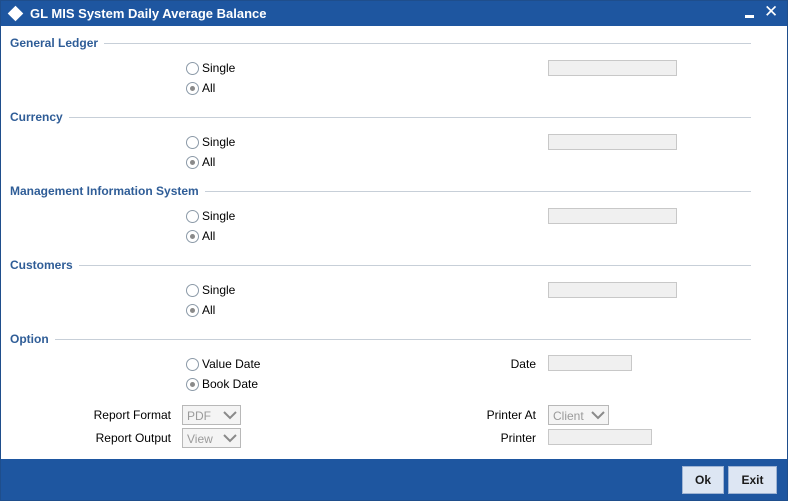 This screenshot has width=788, height=501. What do you see at coordinates (211, 415) in the screenshot?
I see `report-format-select: PDF` at bounding box center [211, 415].